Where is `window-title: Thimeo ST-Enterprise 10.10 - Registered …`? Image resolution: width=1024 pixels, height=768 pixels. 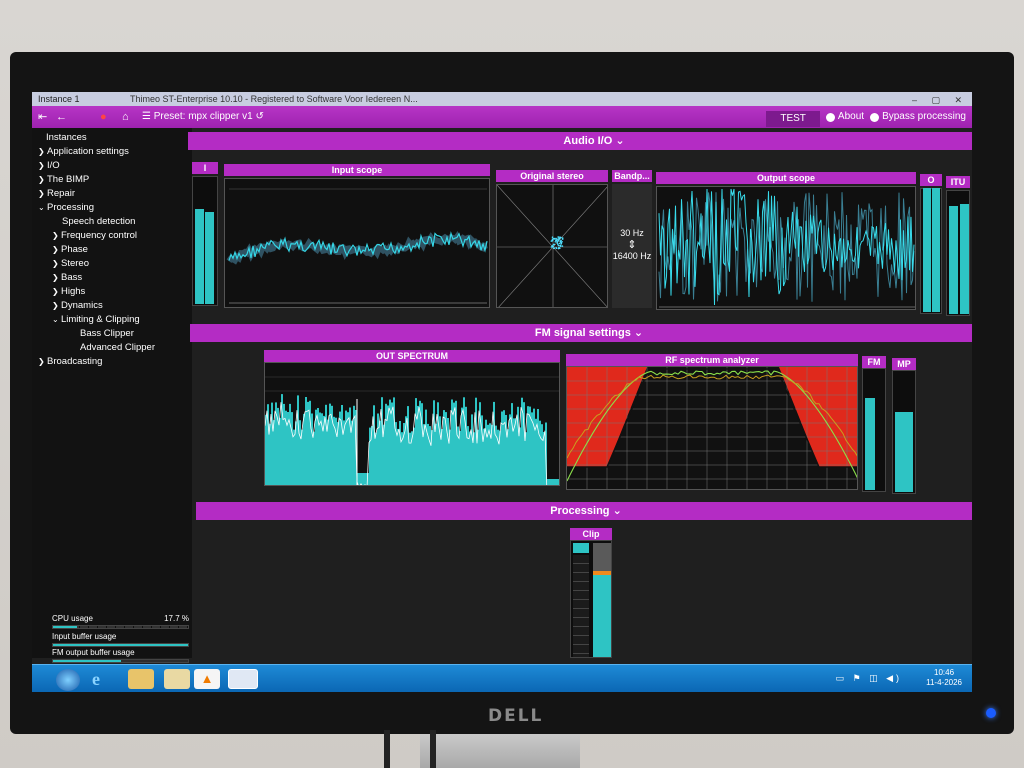 window-title: Thimeo ST-Enterprise 10.10 - Registered … is located at coordinates (274, 99).